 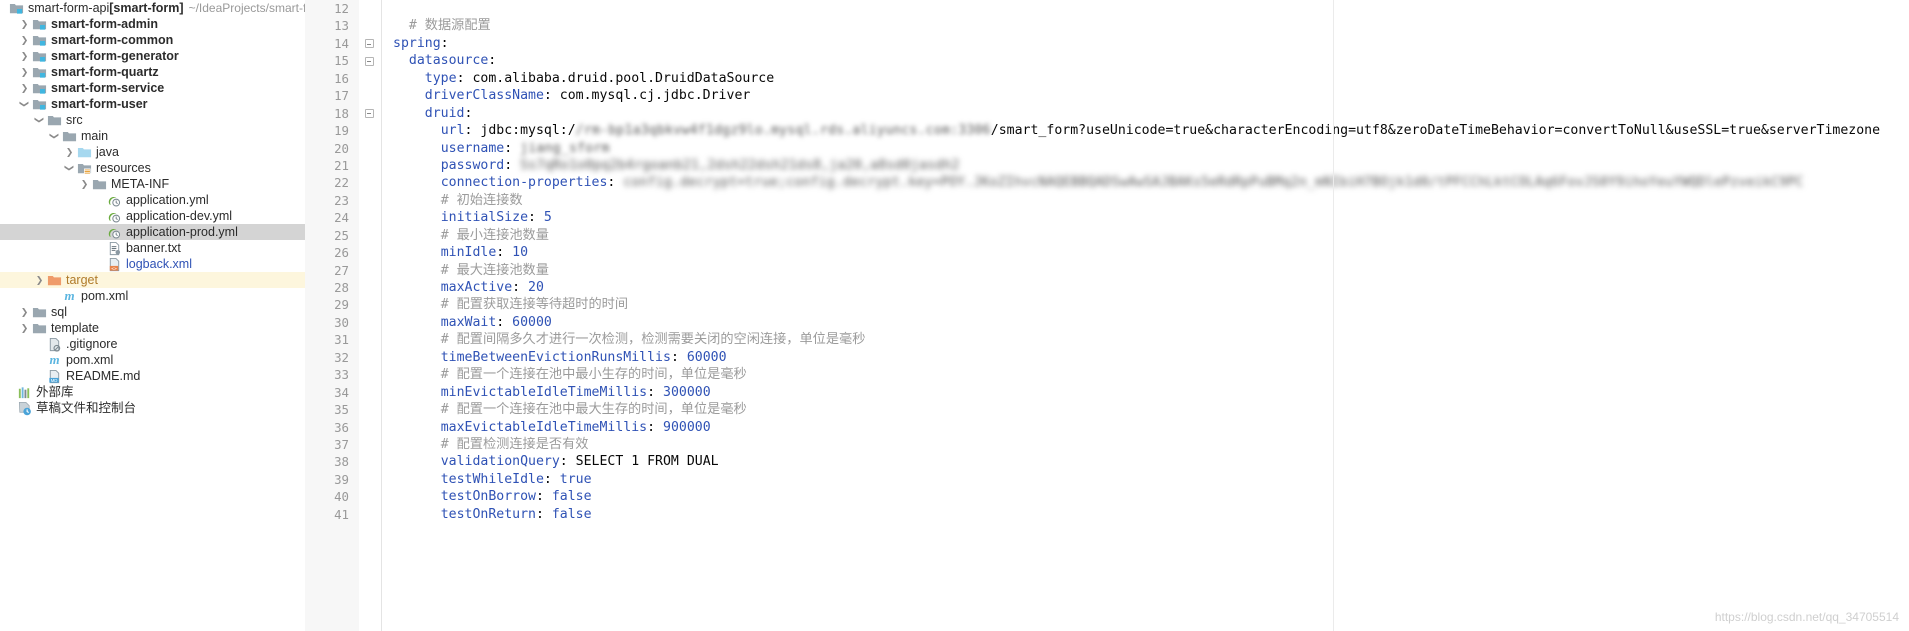 I want to click on code-line: 37 # 配置检测连接是否有效, so click(x=1107, y=444).